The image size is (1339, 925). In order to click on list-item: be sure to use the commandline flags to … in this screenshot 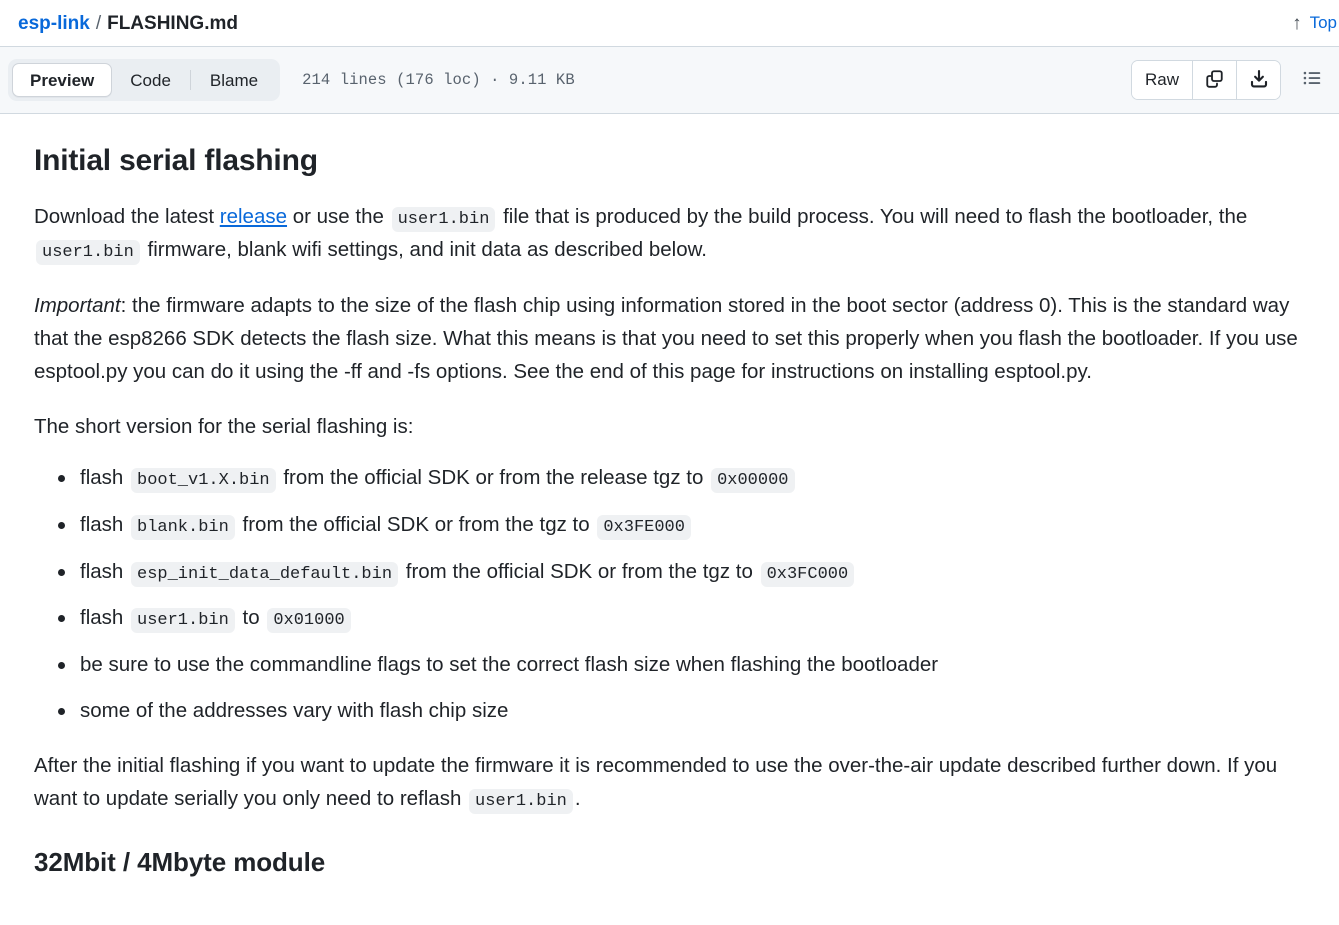, I will do `click(681, 664)`.